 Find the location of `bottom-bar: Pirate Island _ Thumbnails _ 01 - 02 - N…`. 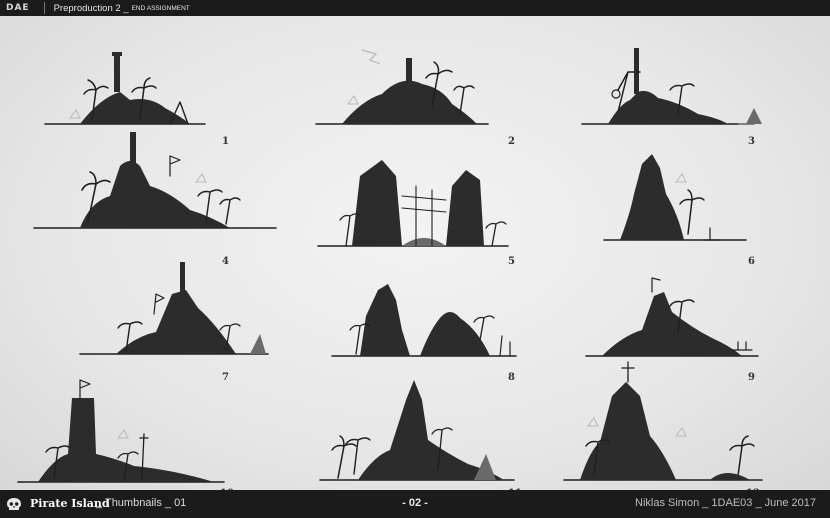

bottom-bar: Pirate Island _ Thumbnails _ 01 - 02 - N… is located at coordinates (415, 504).